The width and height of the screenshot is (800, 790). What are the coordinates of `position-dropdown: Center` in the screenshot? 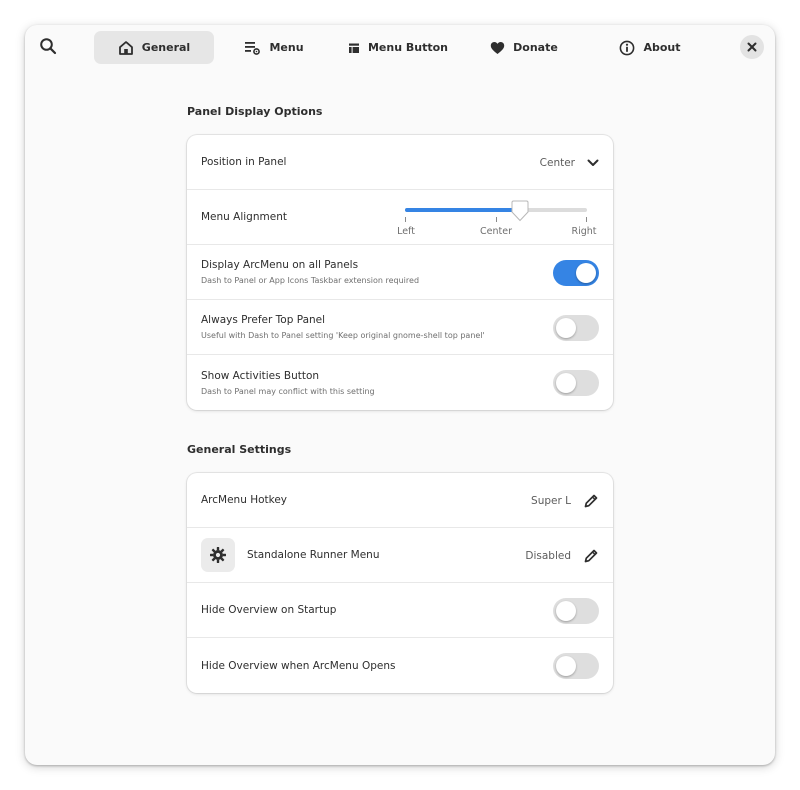 It's located at (569, 162).